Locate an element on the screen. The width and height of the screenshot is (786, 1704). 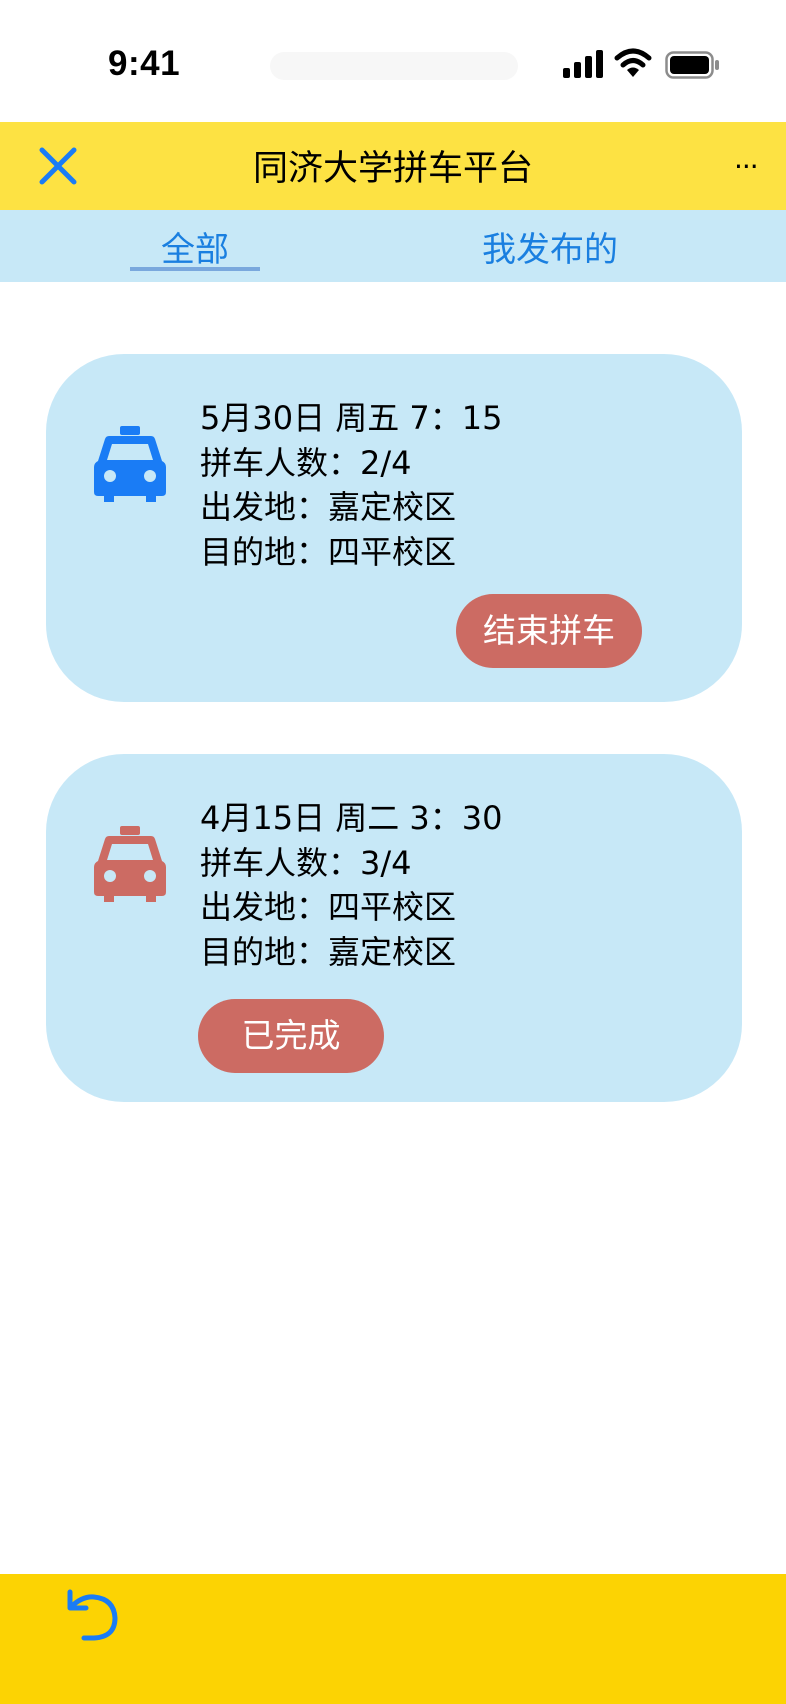
tab-all: 全部 is located at coordinates (195, 246).